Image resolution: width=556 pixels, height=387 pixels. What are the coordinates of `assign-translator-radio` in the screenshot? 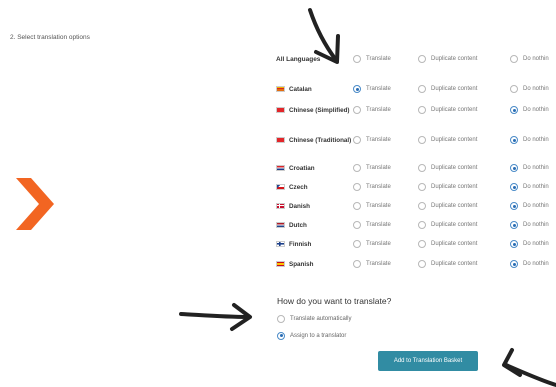 It's located at (281, 335).